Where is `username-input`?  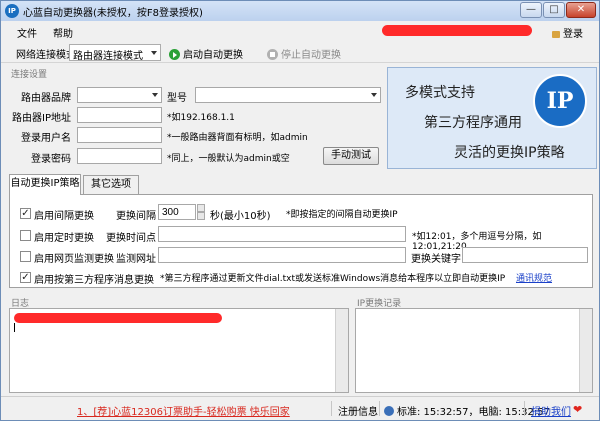 username-input is located at coordinates (119, 135).